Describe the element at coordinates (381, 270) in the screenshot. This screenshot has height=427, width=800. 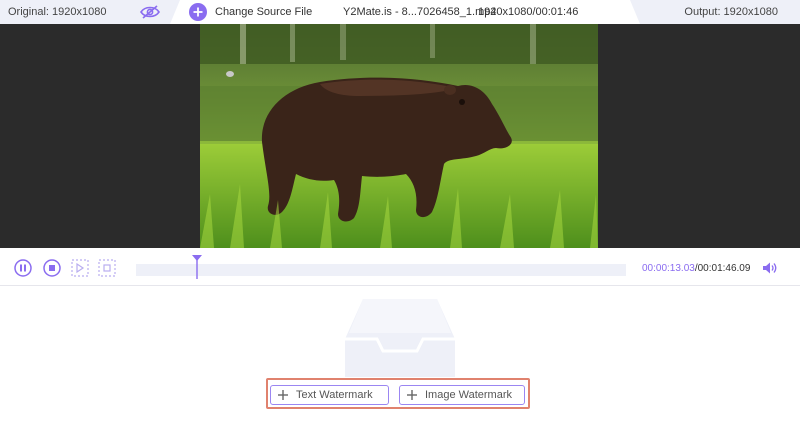
I see `timeline-track` at that location.